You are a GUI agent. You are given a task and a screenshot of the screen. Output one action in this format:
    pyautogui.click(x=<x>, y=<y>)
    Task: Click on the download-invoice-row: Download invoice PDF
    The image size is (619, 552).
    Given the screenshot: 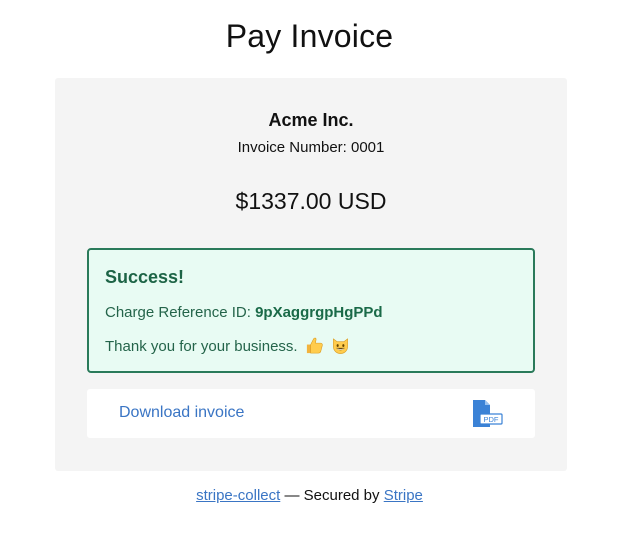 What is the action you would take?
    pyautogui.click(x=311, y=413)
    